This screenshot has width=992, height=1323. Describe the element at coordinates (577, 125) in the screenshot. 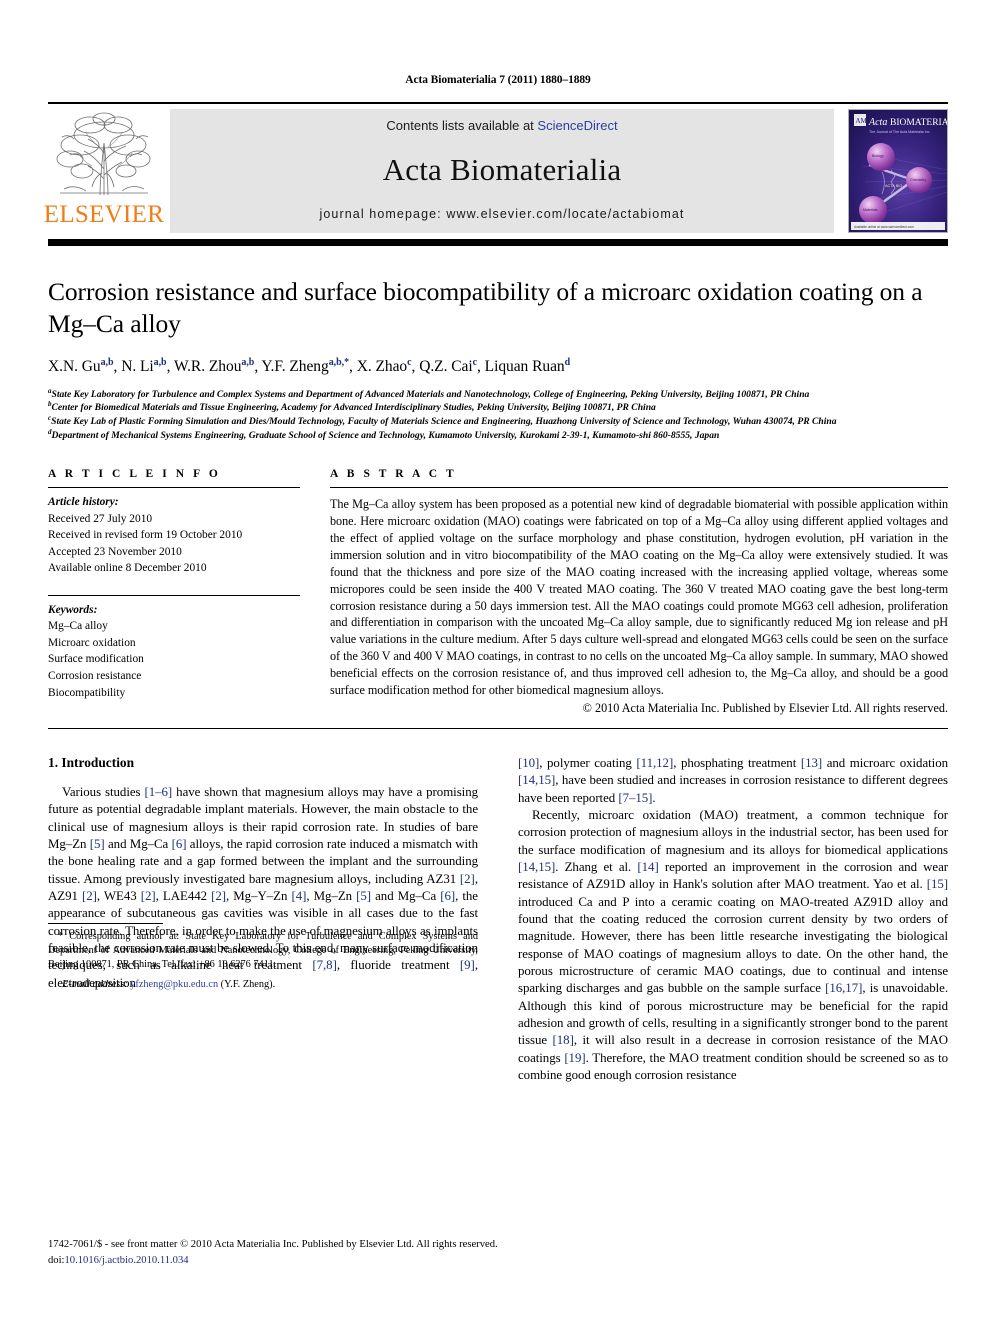

I see `sciencedirect-link: ScienceDirect` at that location.